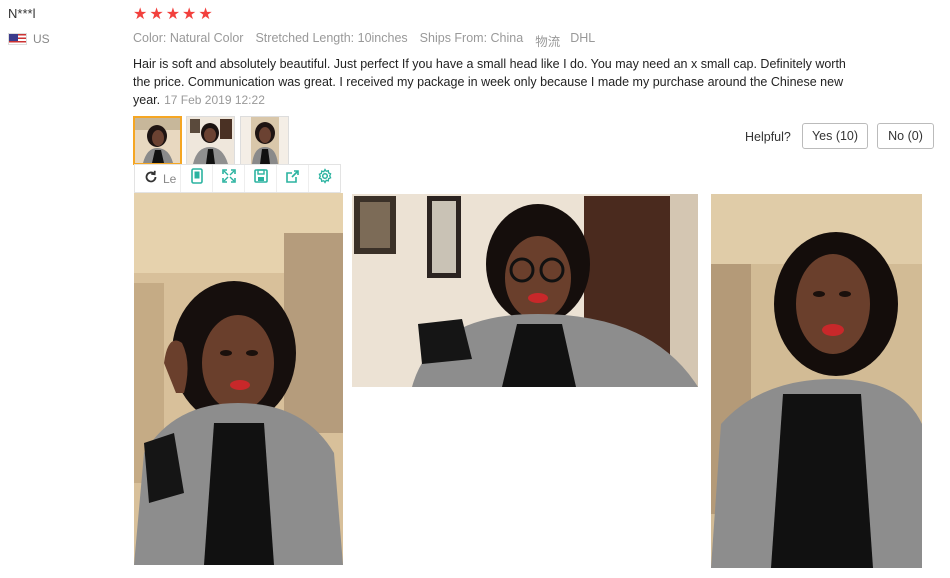 The image size is (950, 578). Describe the element at coordinates (29, 39) in the screenshot. I see `reviewer-country: US` at that location.